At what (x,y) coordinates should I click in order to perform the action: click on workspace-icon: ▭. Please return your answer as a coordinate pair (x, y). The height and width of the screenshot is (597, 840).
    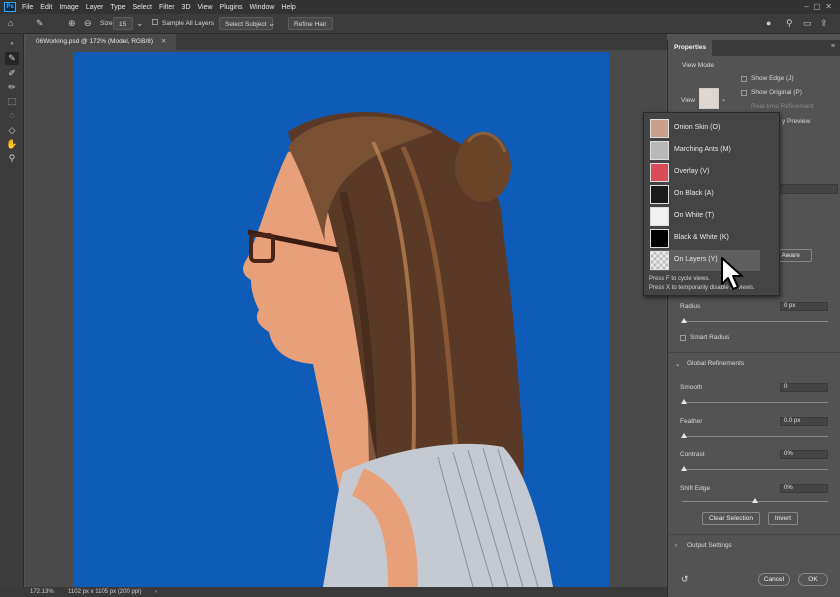
    Looking at the image, I should click on (807, 23).